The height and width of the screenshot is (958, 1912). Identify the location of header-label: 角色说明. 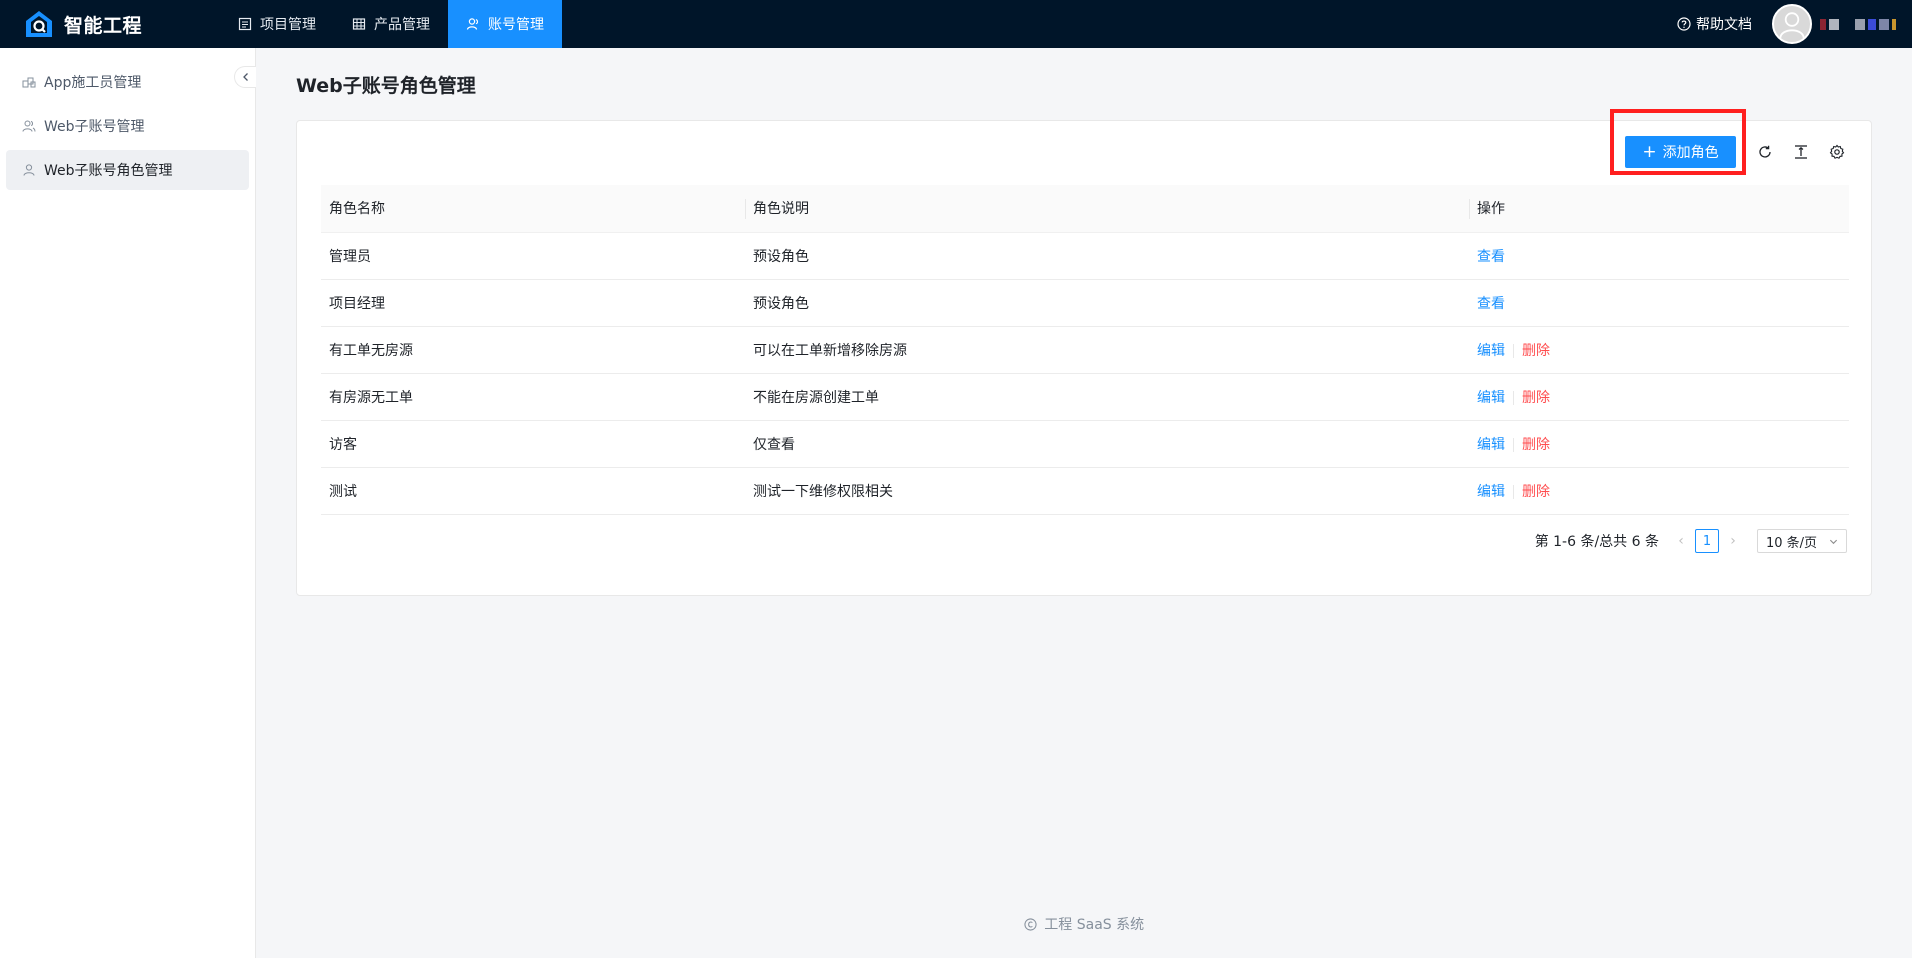
(781, 209).